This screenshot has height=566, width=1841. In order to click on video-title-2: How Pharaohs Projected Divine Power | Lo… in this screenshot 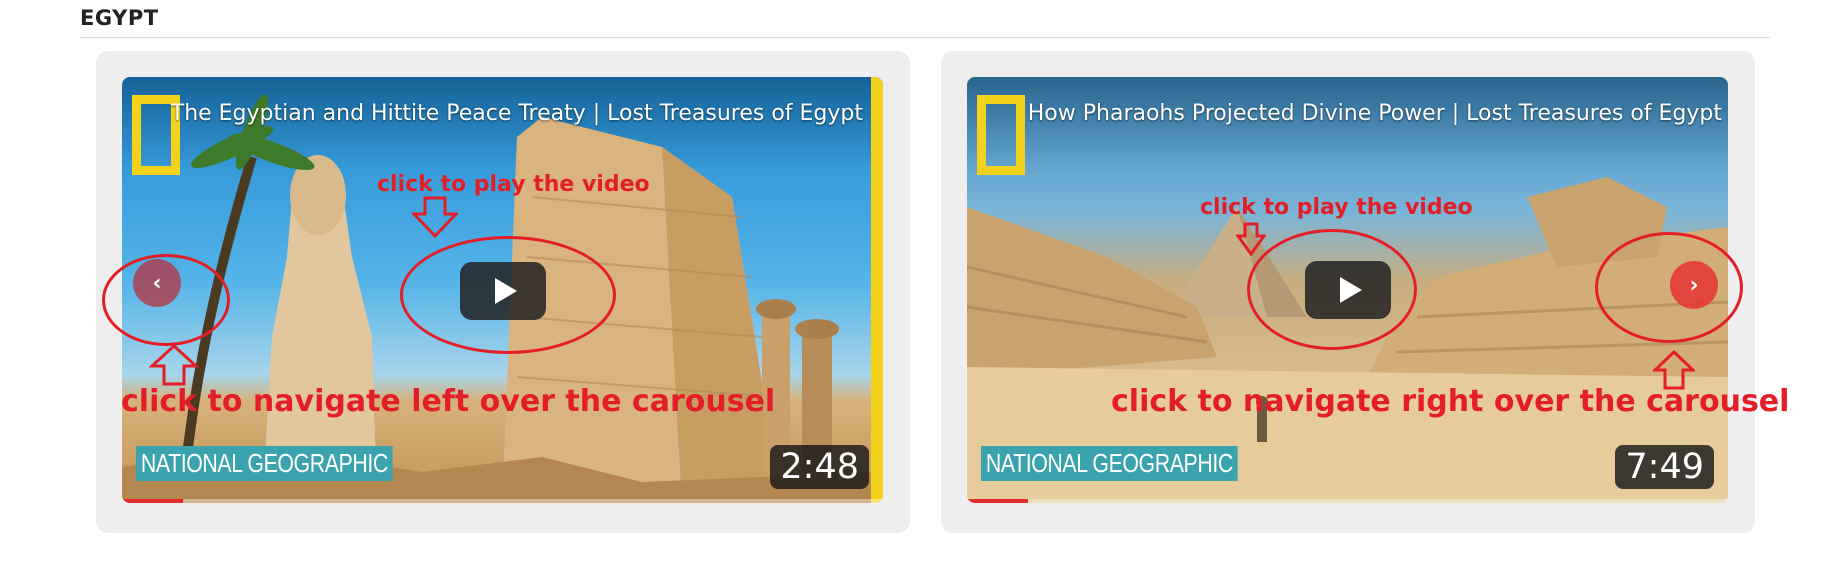, I will do `click(1375, 113)`.